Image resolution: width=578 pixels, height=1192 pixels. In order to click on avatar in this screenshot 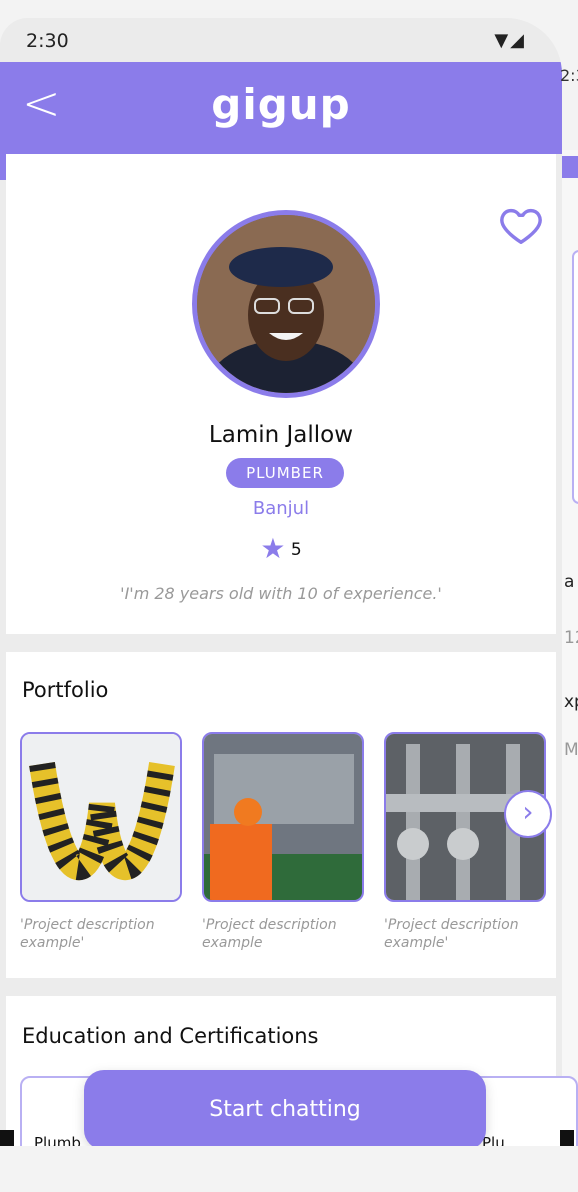, I will do `click(286, 304)`.